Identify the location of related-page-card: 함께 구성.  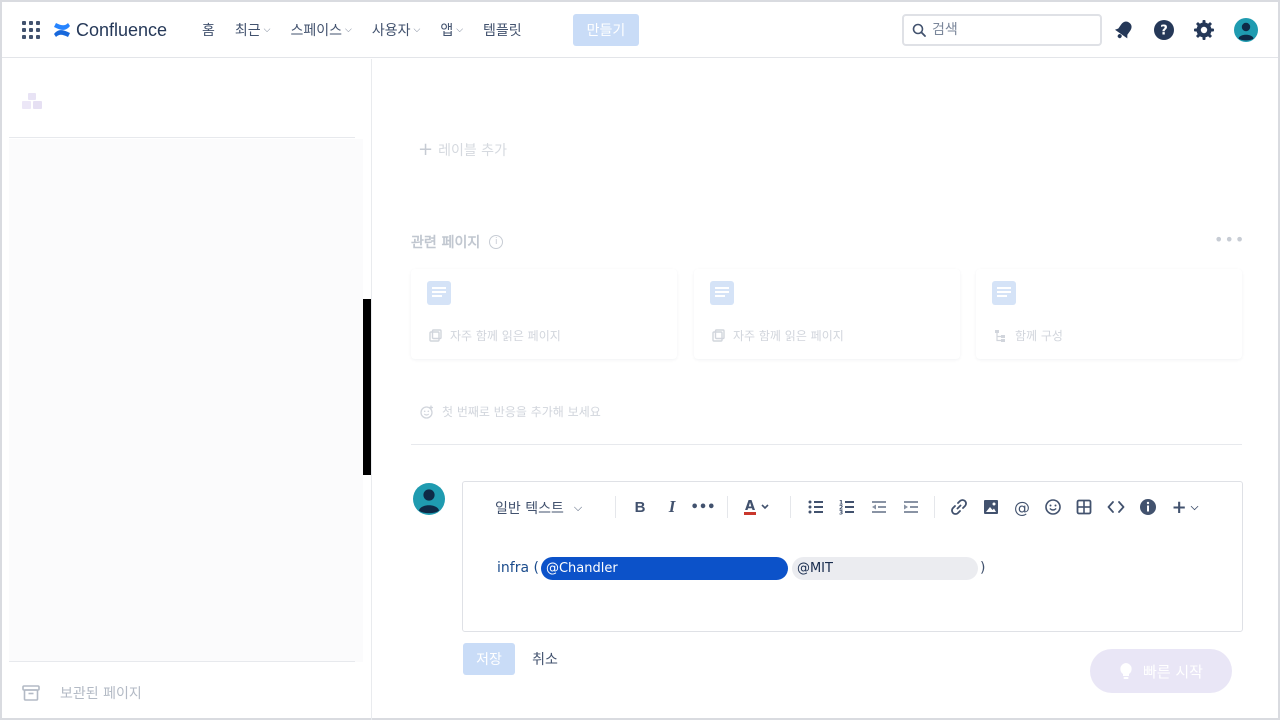
(1109, 314).